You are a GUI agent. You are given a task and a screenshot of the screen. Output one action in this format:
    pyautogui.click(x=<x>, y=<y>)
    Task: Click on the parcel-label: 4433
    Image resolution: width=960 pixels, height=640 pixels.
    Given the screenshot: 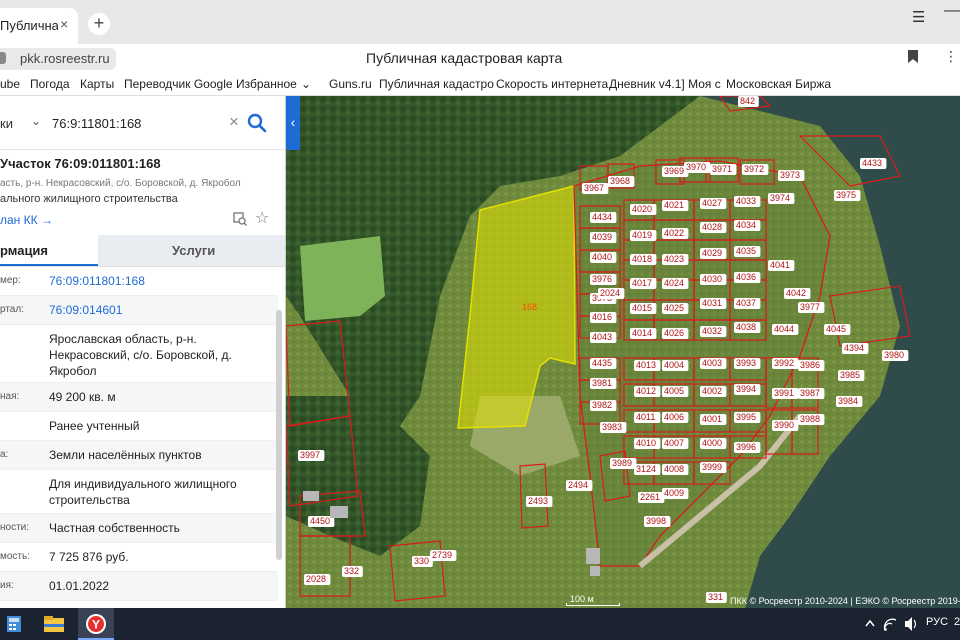 What is the action you would take?
    pyautogui.click(x=873, y=163)
    